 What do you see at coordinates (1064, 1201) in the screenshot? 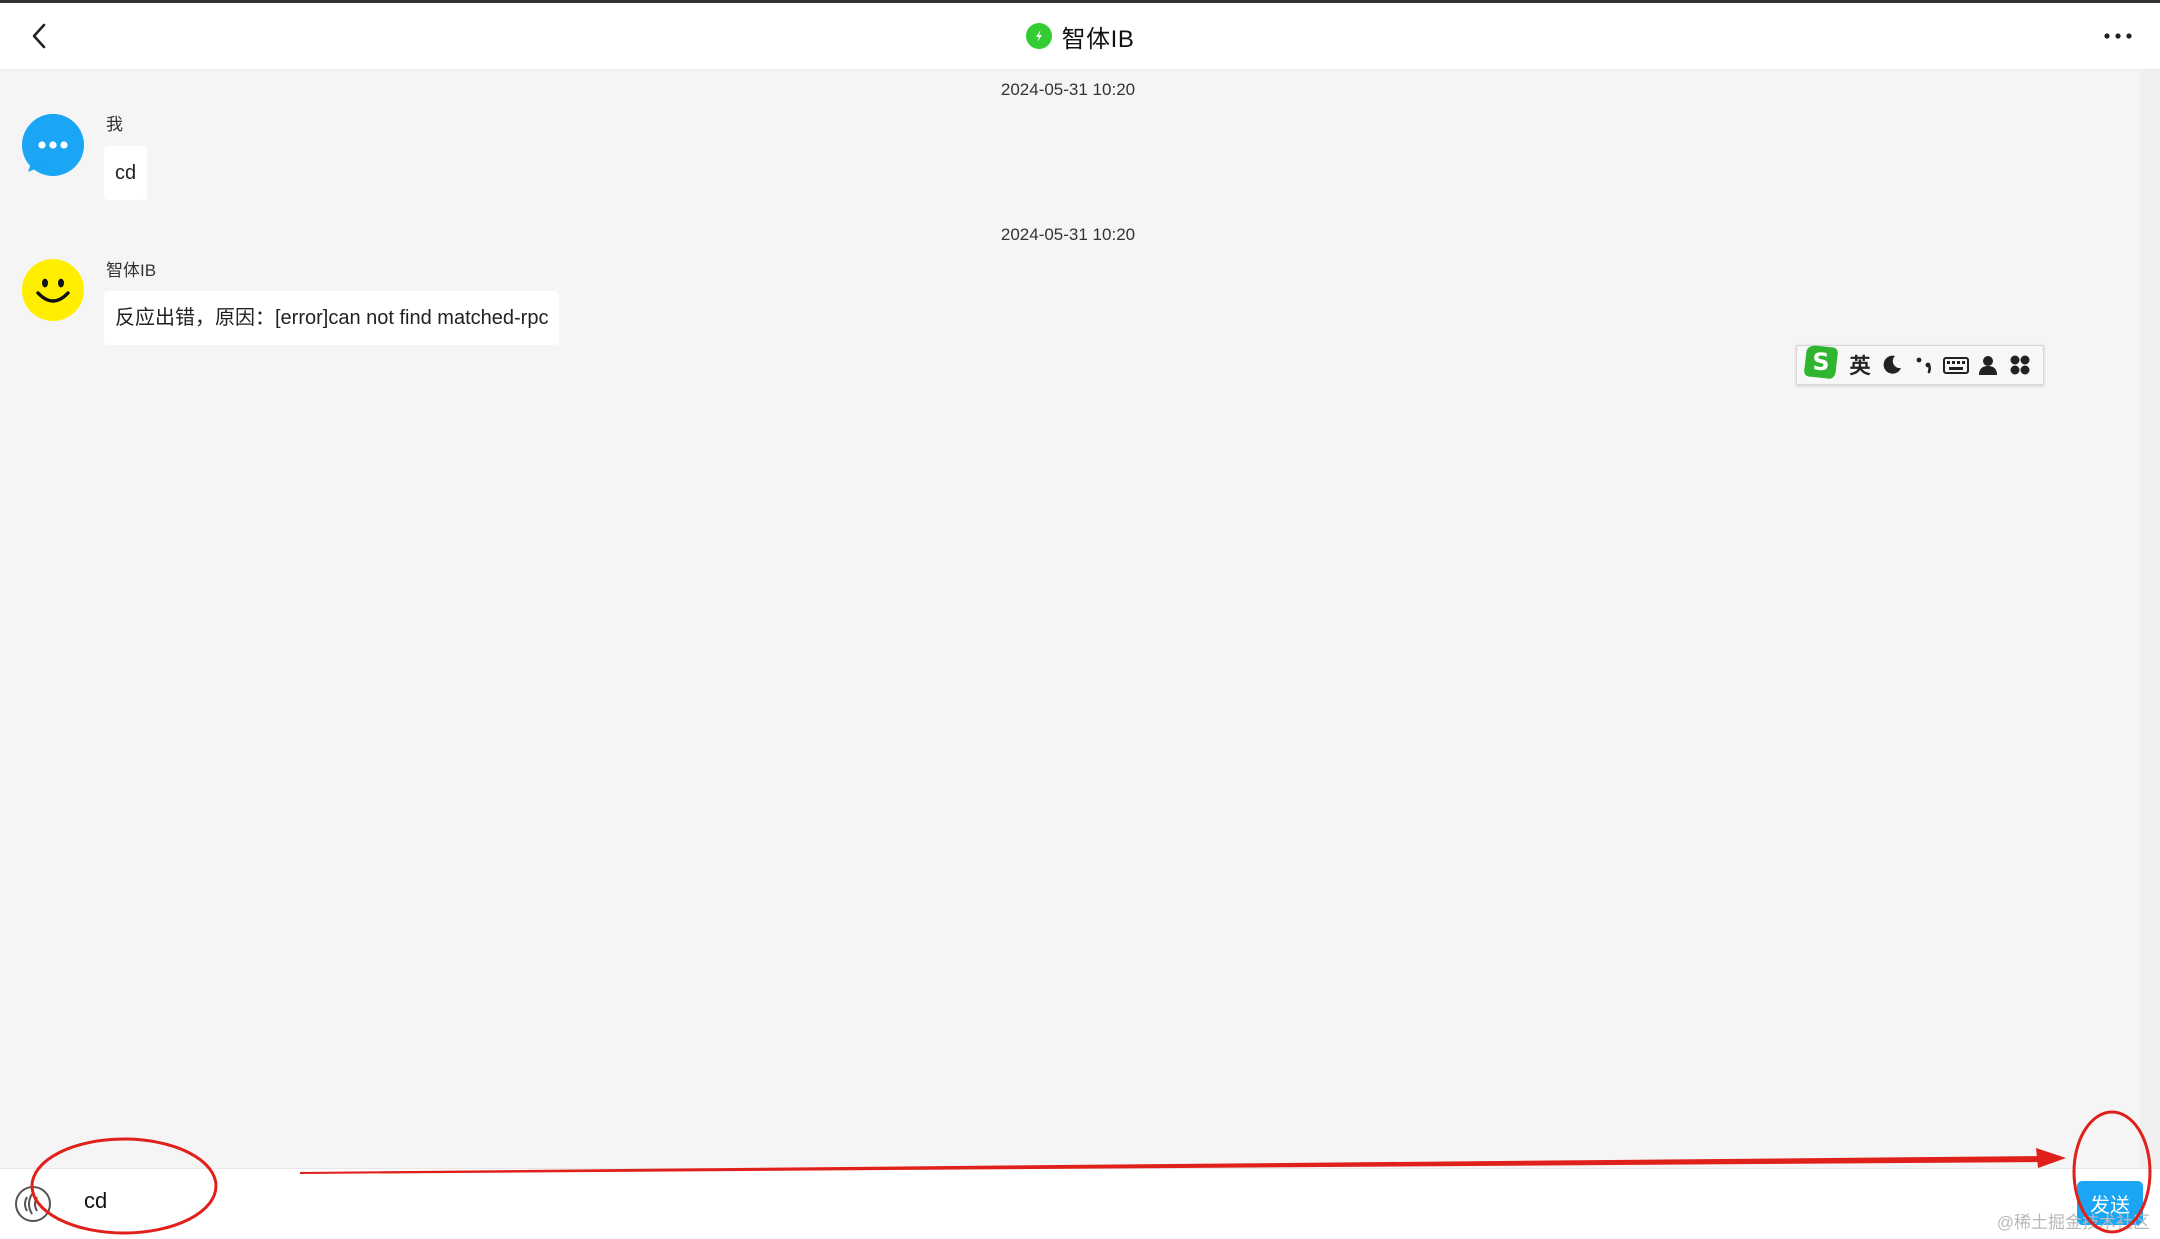
I see `message-input` at bounding box center [1064, 1201].